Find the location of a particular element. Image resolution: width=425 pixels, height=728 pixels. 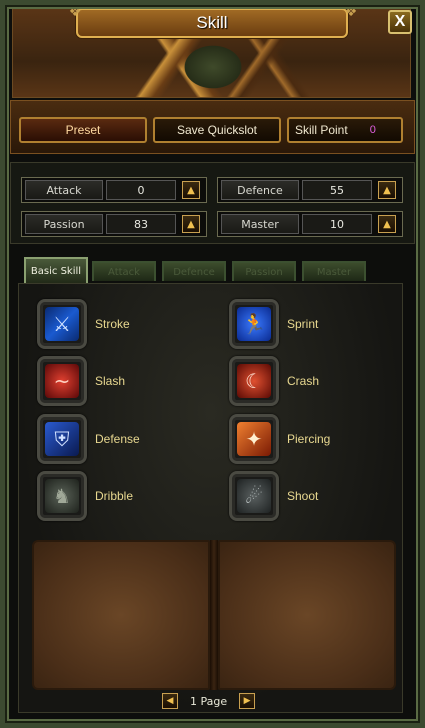

skill-name: Dribble is located at coordinates (114, 496).